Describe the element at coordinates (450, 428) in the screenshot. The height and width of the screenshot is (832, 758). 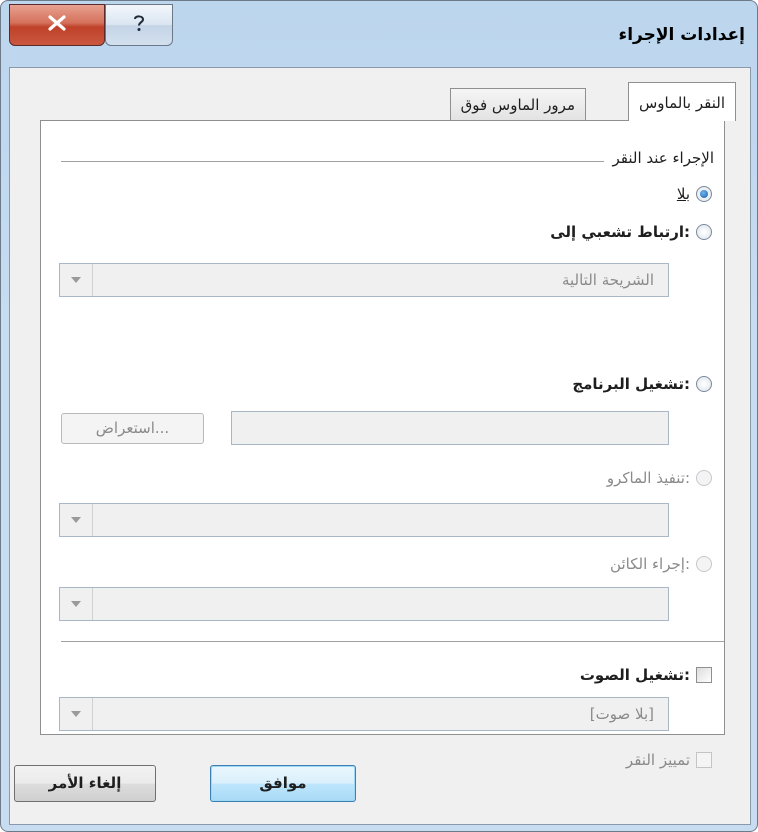
I see `program-path-input` at that location.